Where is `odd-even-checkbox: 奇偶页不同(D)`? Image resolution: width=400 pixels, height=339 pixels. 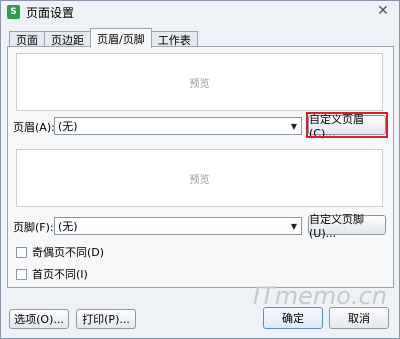 odd-even-checkbox: 奇偶页不同(D) is located at coordinates (60, 252).